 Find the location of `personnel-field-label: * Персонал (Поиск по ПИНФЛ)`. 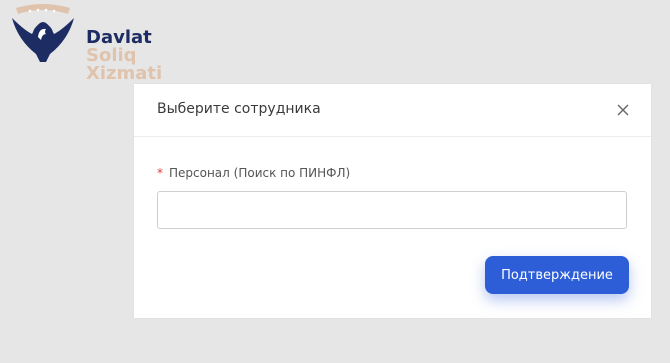

personnel-field-label: * Персонал (Поиск по ПИНФЛ) is located at coordinates (253, 173).